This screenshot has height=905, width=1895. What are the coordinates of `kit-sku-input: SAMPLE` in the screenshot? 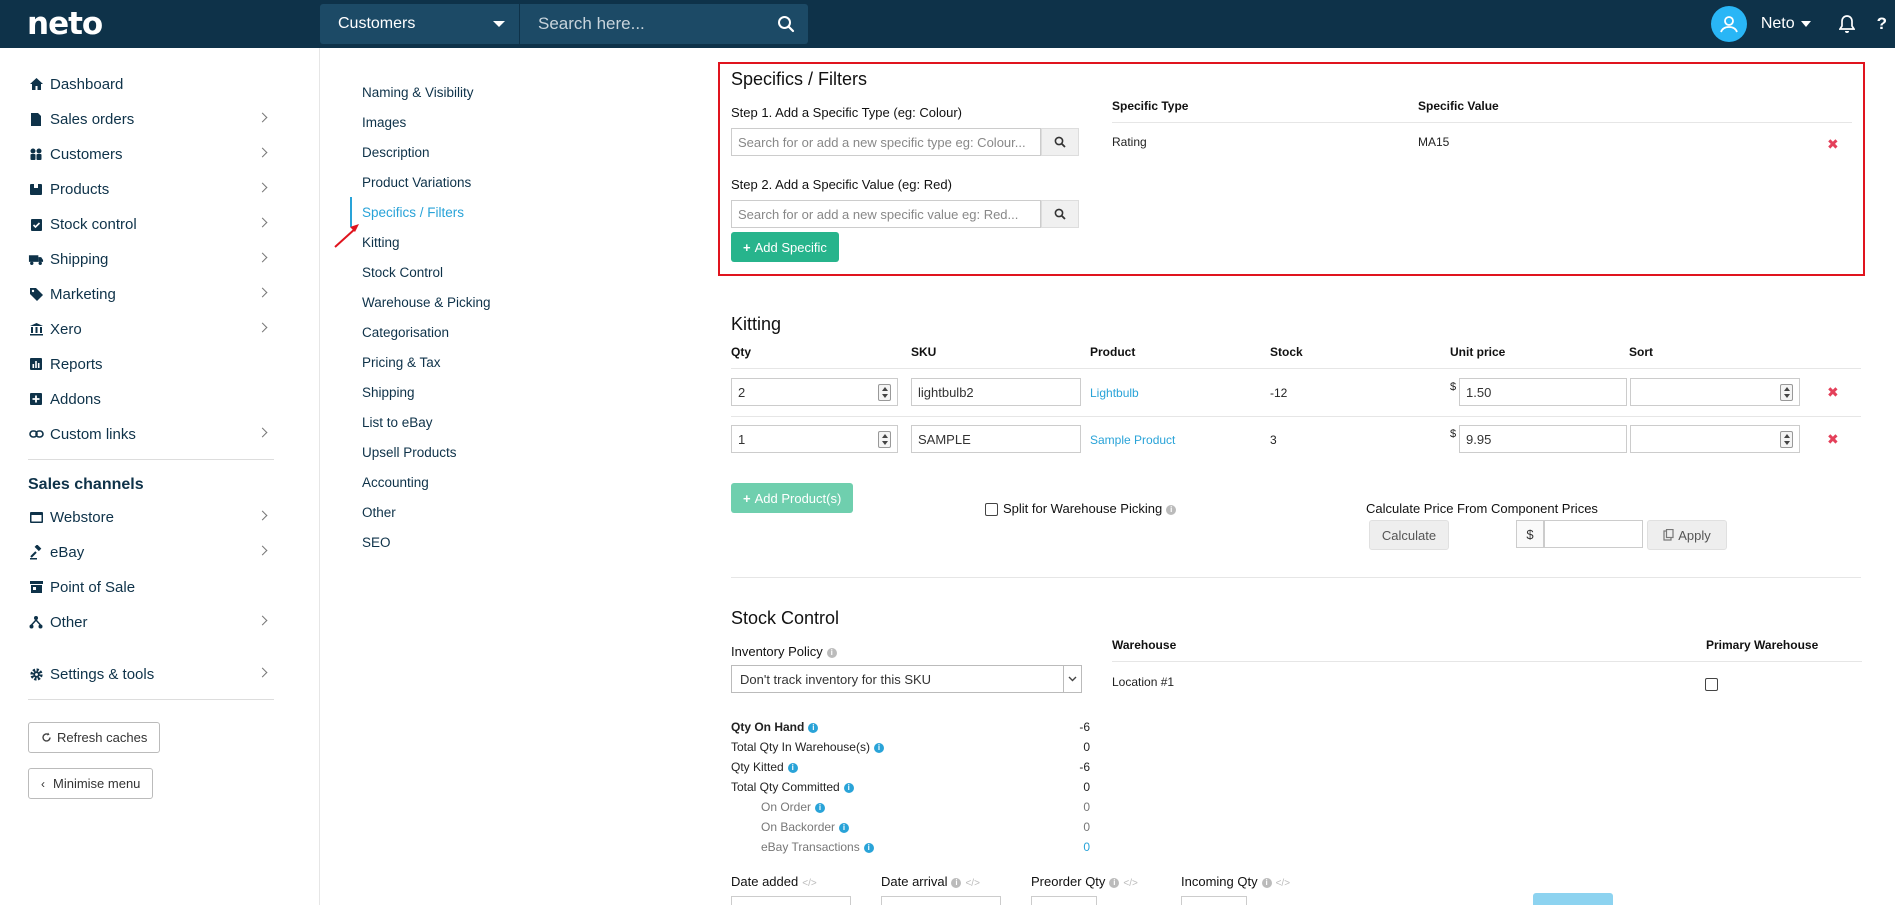 It's located at (996, 439).